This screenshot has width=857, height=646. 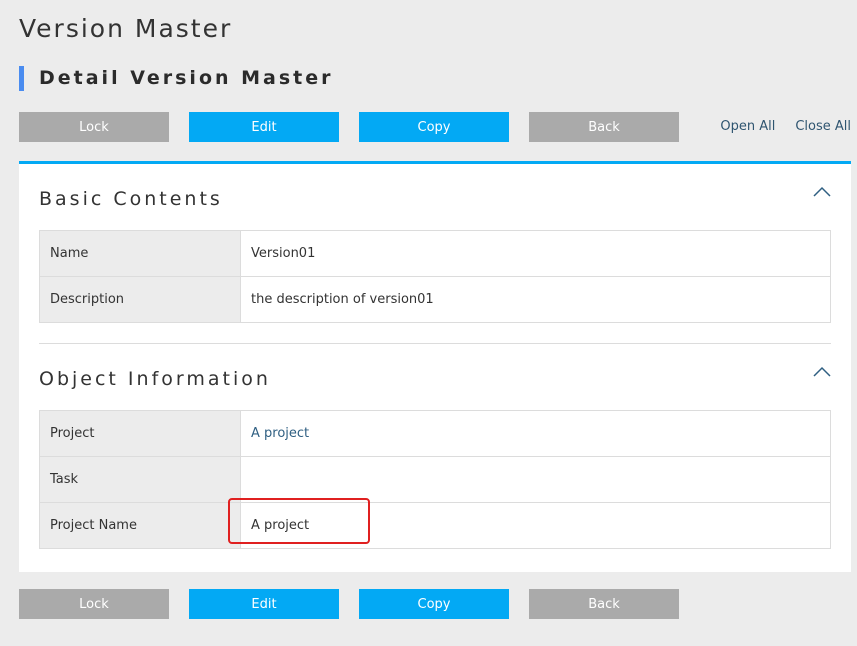 I want to click on top-action-bar: Lock Edit Copy Back, so click(x=349, y=127).